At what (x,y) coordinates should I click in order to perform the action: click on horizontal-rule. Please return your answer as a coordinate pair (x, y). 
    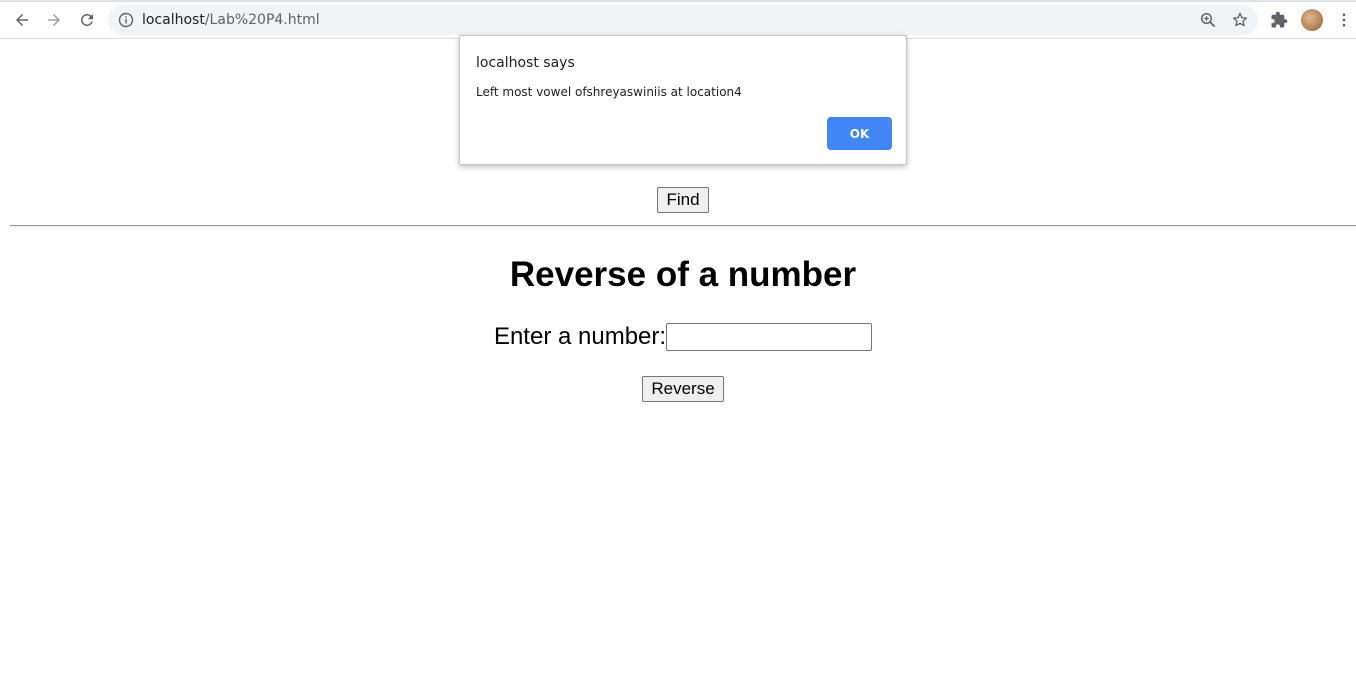
    Looking at the image, I should click on (683, 226).